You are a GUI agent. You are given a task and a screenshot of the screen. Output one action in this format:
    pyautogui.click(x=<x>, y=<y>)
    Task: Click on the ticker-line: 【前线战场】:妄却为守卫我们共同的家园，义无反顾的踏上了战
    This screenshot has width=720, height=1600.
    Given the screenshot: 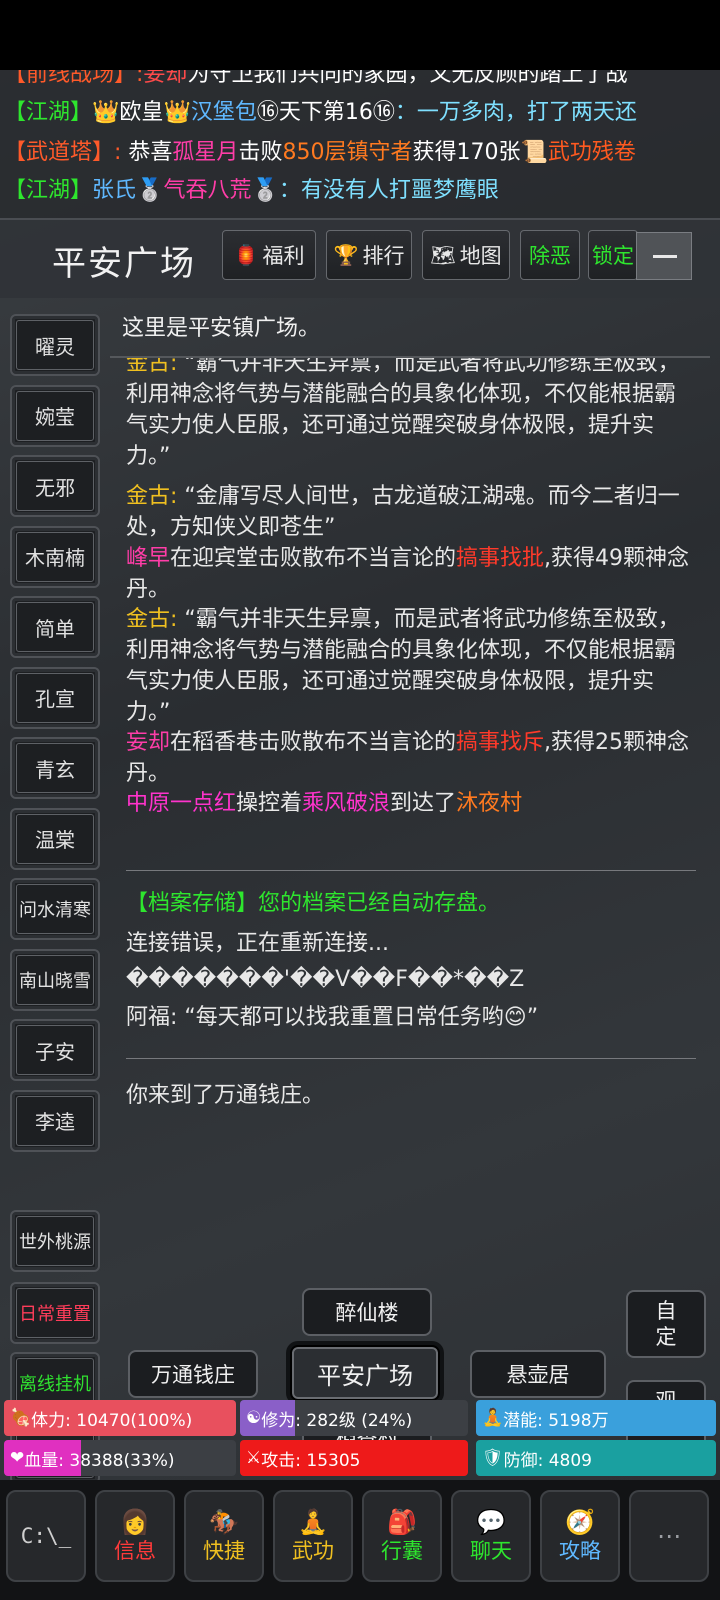 What is the action you would take?
    pyautogui.click(x=315, y=82)
    